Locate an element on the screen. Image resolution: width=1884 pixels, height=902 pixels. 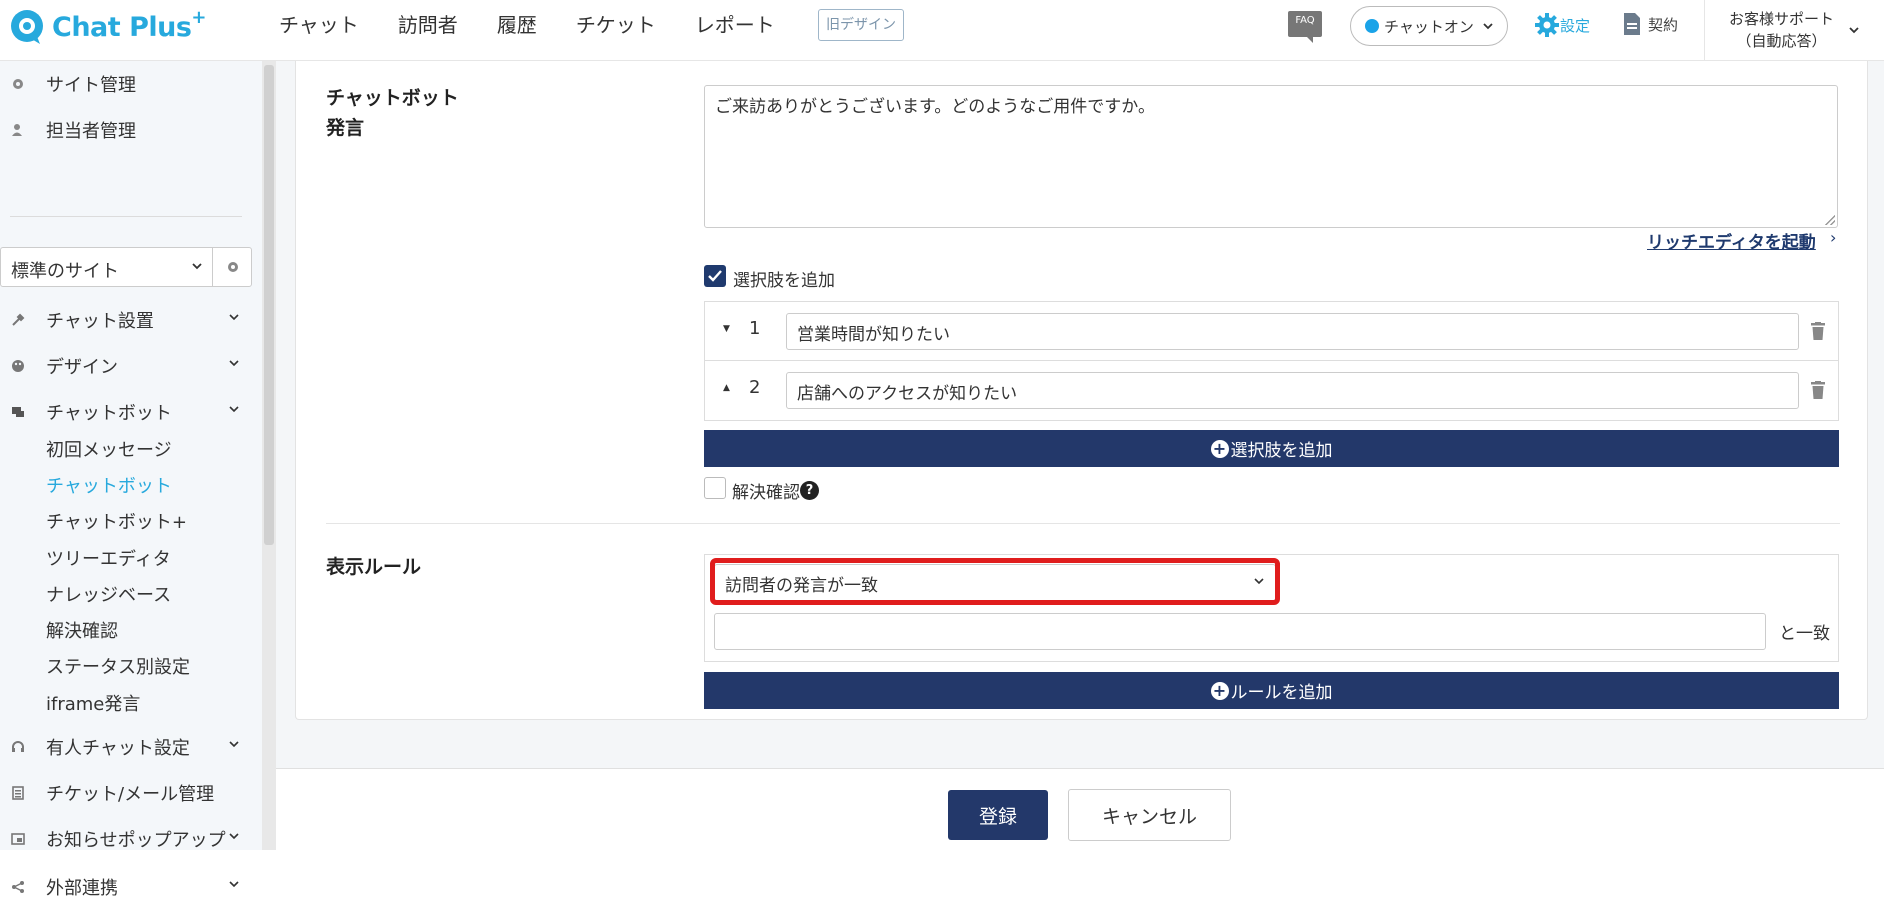
support-menu: お客様サポート （自動応答） is located at coordinates (1794, 30).